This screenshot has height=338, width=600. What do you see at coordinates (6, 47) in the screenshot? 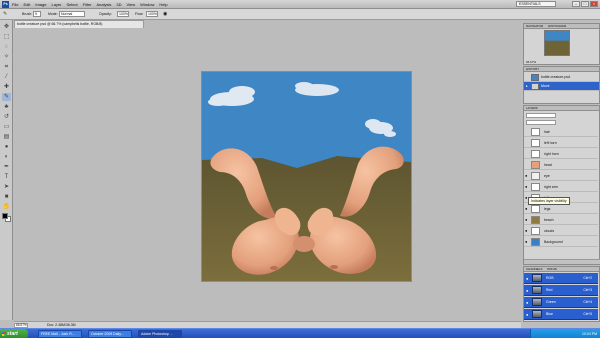
I see `lasso-tool-icon: ◌` at bounding box center [6, 47].